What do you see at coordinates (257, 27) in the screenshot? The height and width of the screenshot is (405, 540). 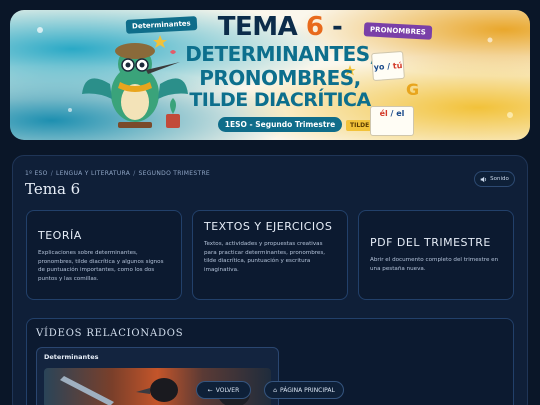 I see `banner-title-prefix: TEMA` at bounding box center [257, 27].